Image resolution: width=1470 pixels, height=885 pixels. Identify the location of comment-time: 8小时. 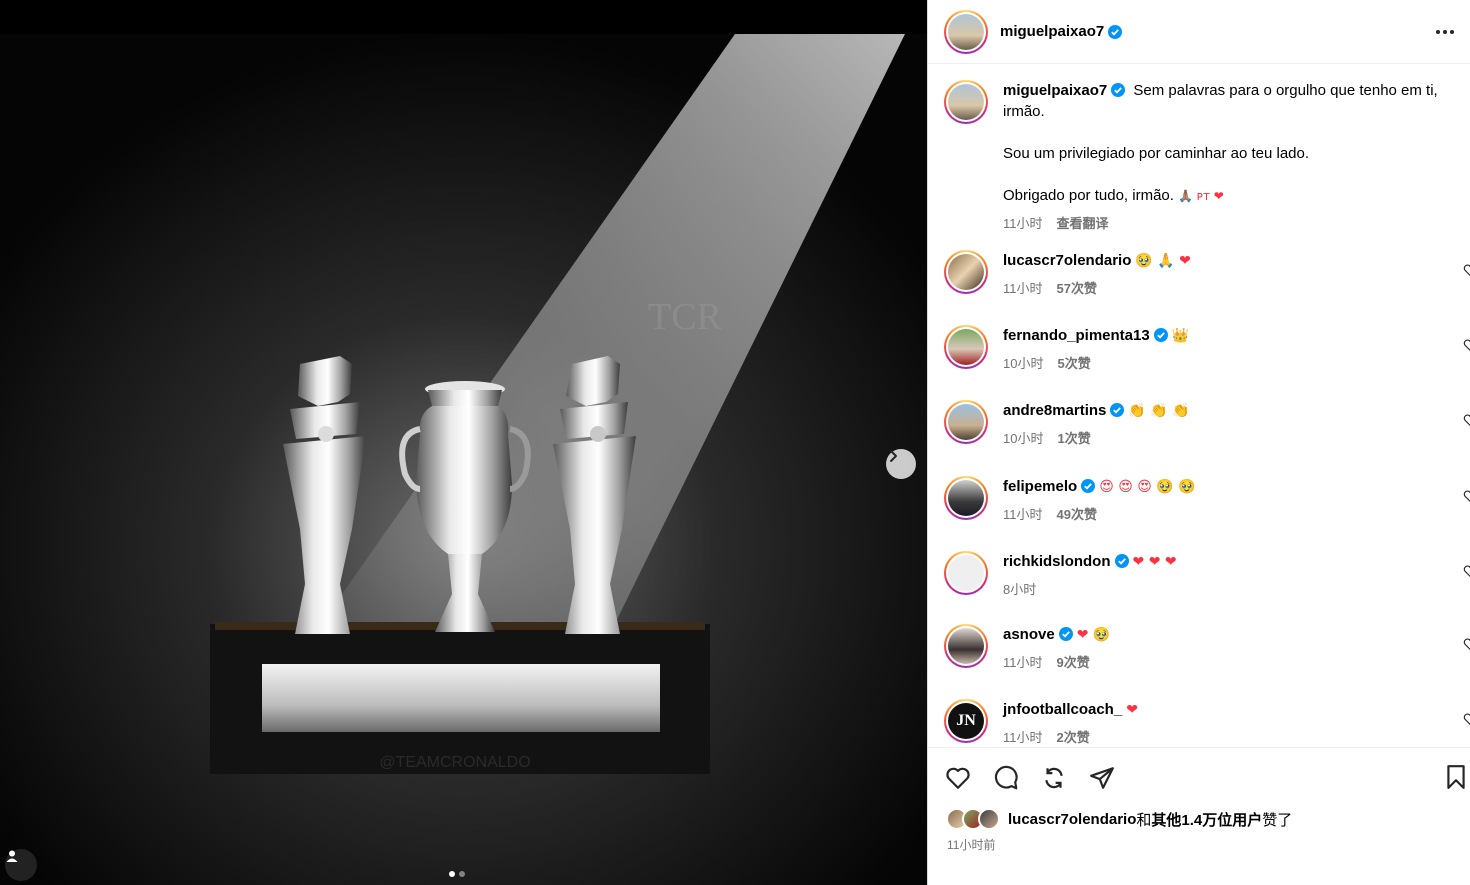
(1020, 589).